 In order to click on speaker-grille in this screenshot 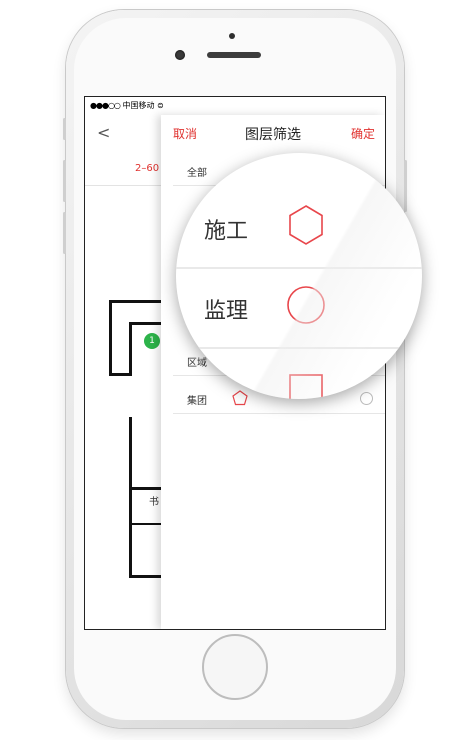, I will do `click(234, 55)`.